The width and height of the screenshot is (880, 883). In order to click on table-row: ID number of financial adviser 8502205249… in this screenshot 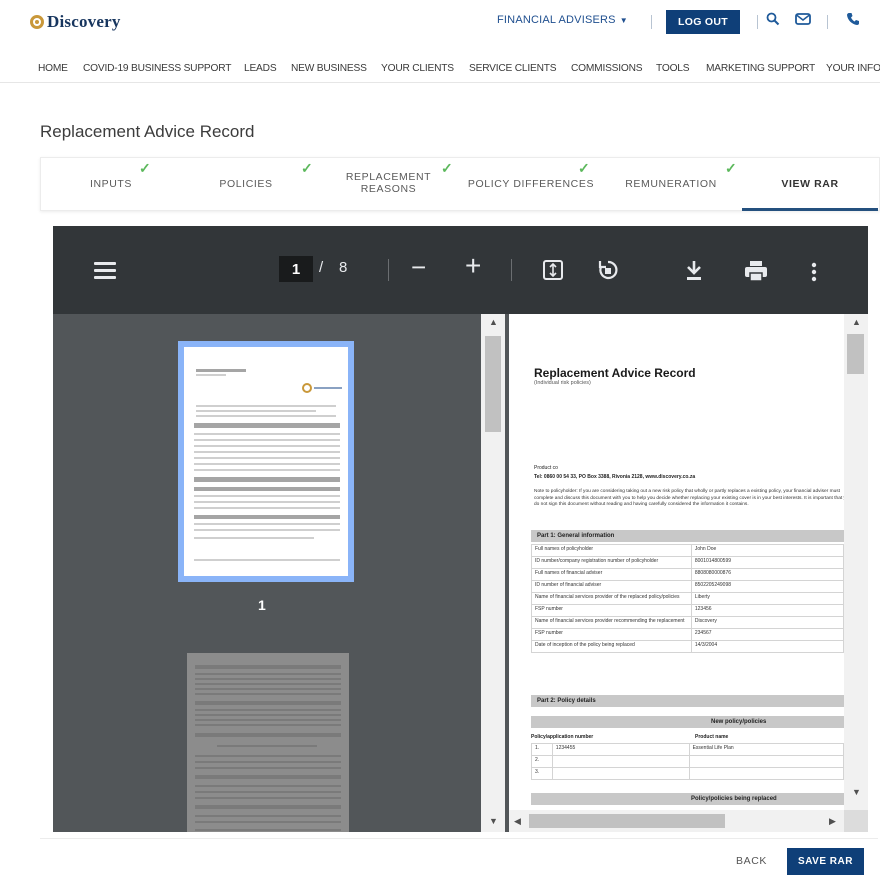, I will do `click(687, 586)`.